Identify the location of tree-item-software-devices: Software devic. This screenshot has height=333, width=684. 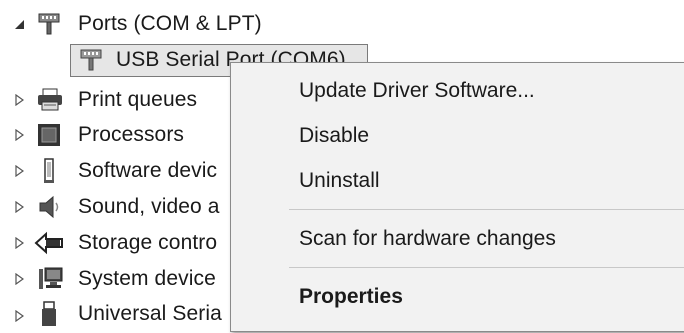
(120, 171).